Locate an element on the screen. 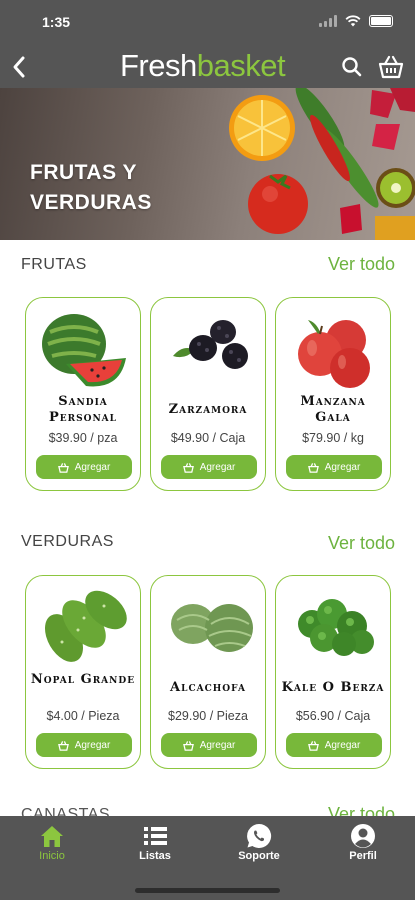 This screenshot has height=900, width=415. product-price: $79.90 / kg is located at coordinates (333, 438).